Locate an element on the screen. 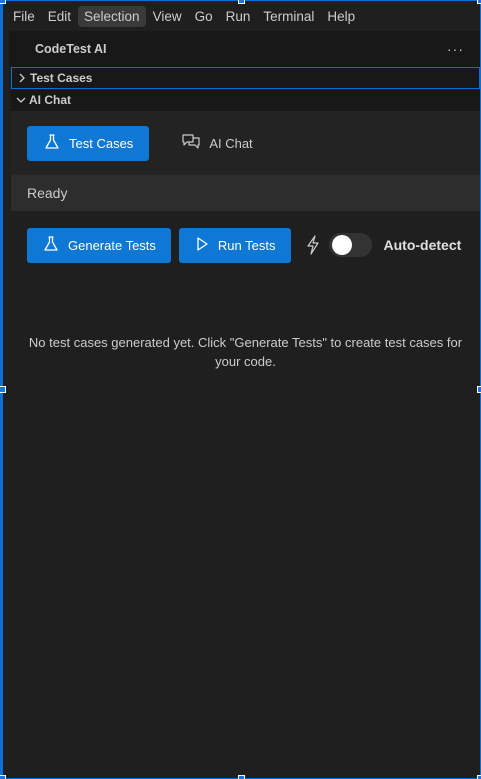 This screenshot has height=779, width=481. chevron-right-icon is located at coordinates (22, 78).